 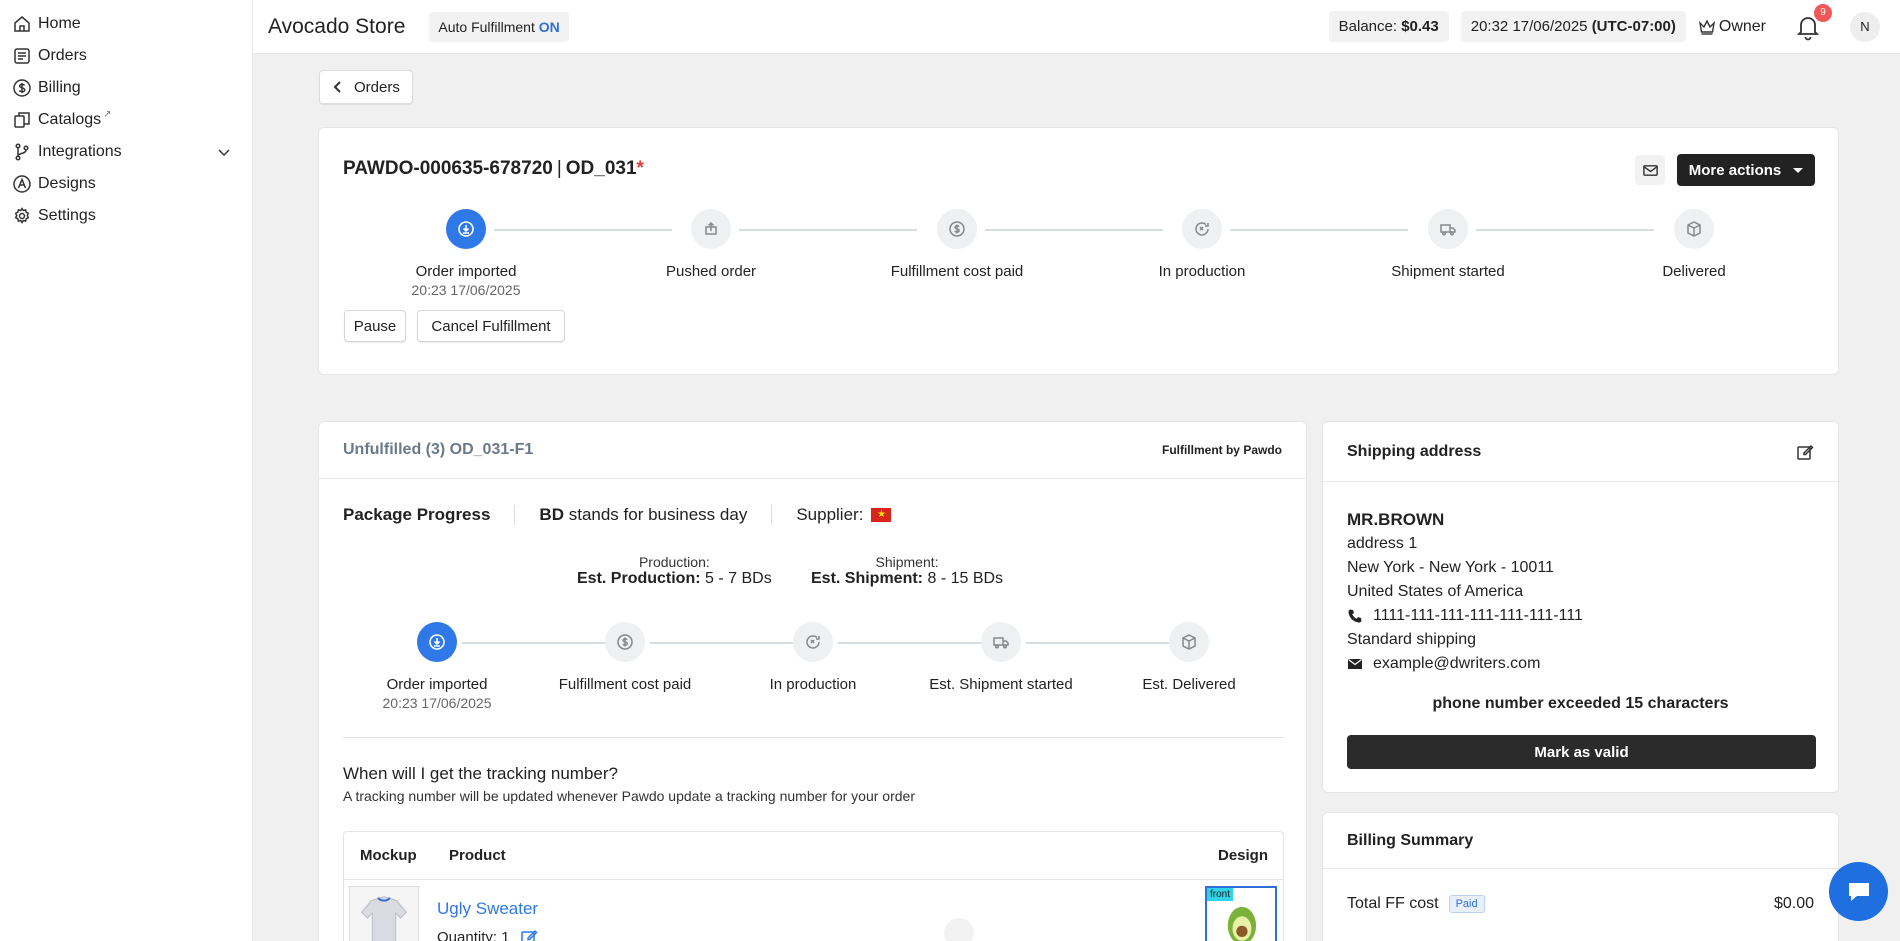 What do you see at coordinates (959, 929) in the screenshot?
I see `upload-icon` at bounding box center [959, 929].